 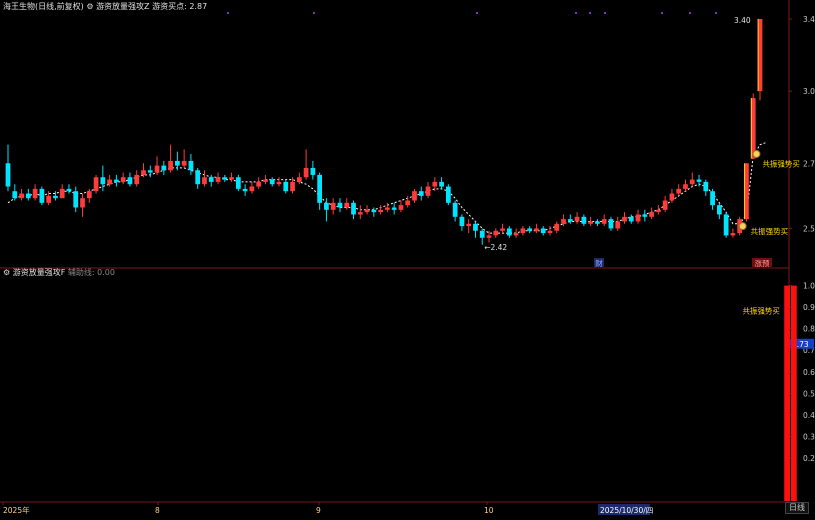 I want to click on x-label-3: 10, so click(x=489, y=510).